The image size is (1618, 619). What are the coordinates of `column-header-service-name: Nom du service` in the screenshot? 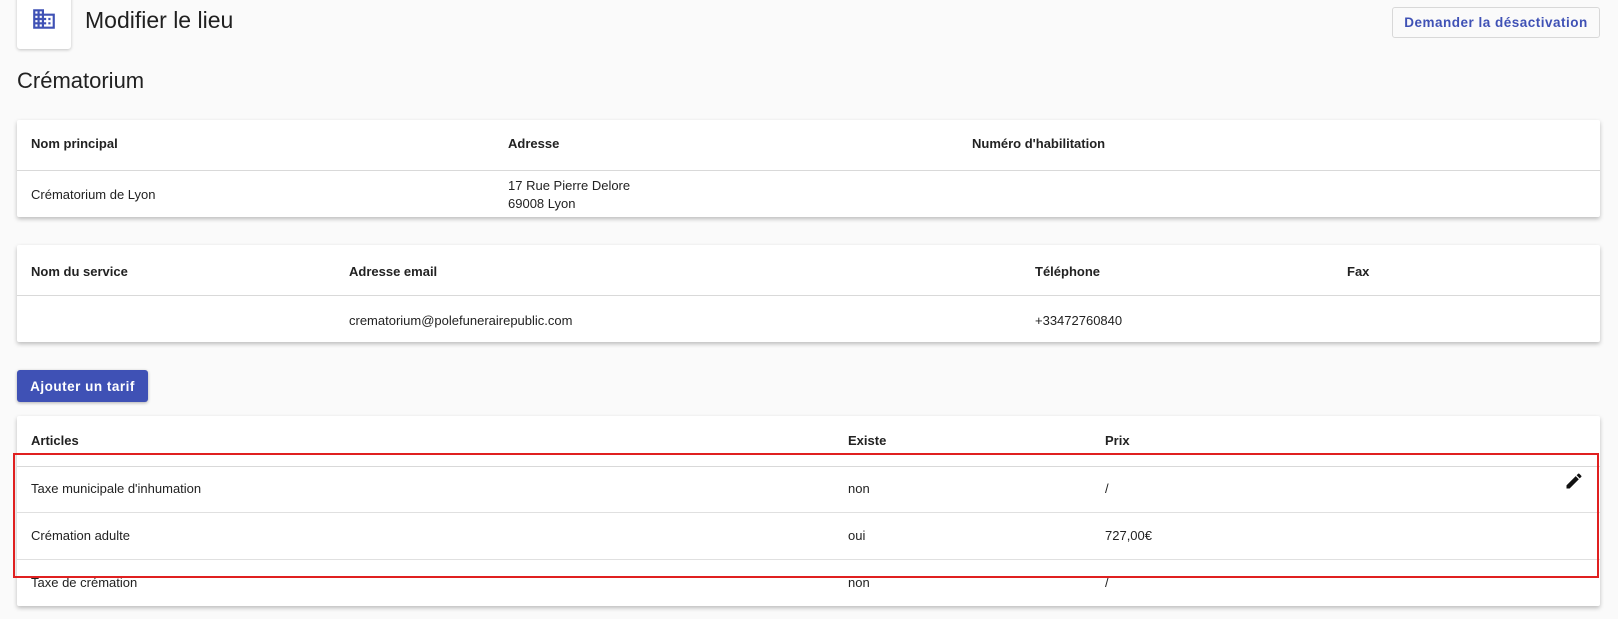 It's located at (79, 271).